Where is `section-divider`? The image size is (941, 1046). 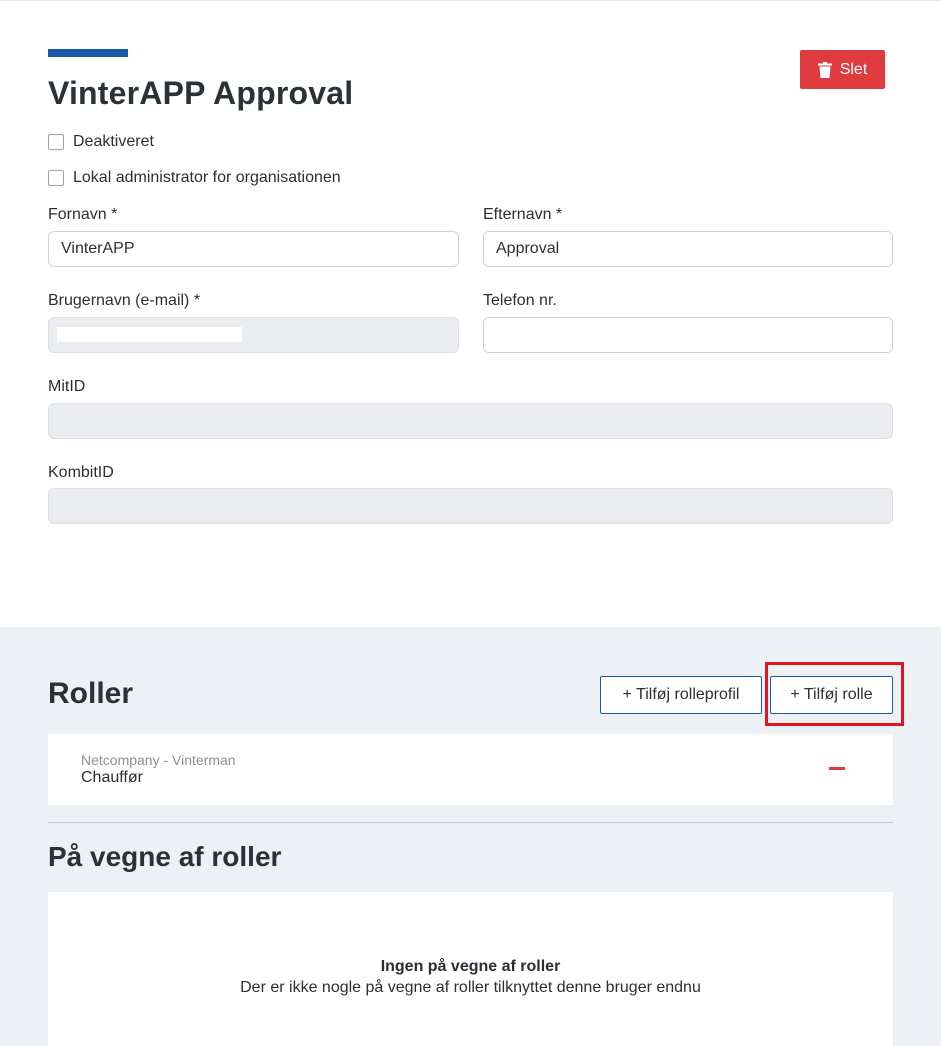
section-divider is located at coordinates (470, 822).